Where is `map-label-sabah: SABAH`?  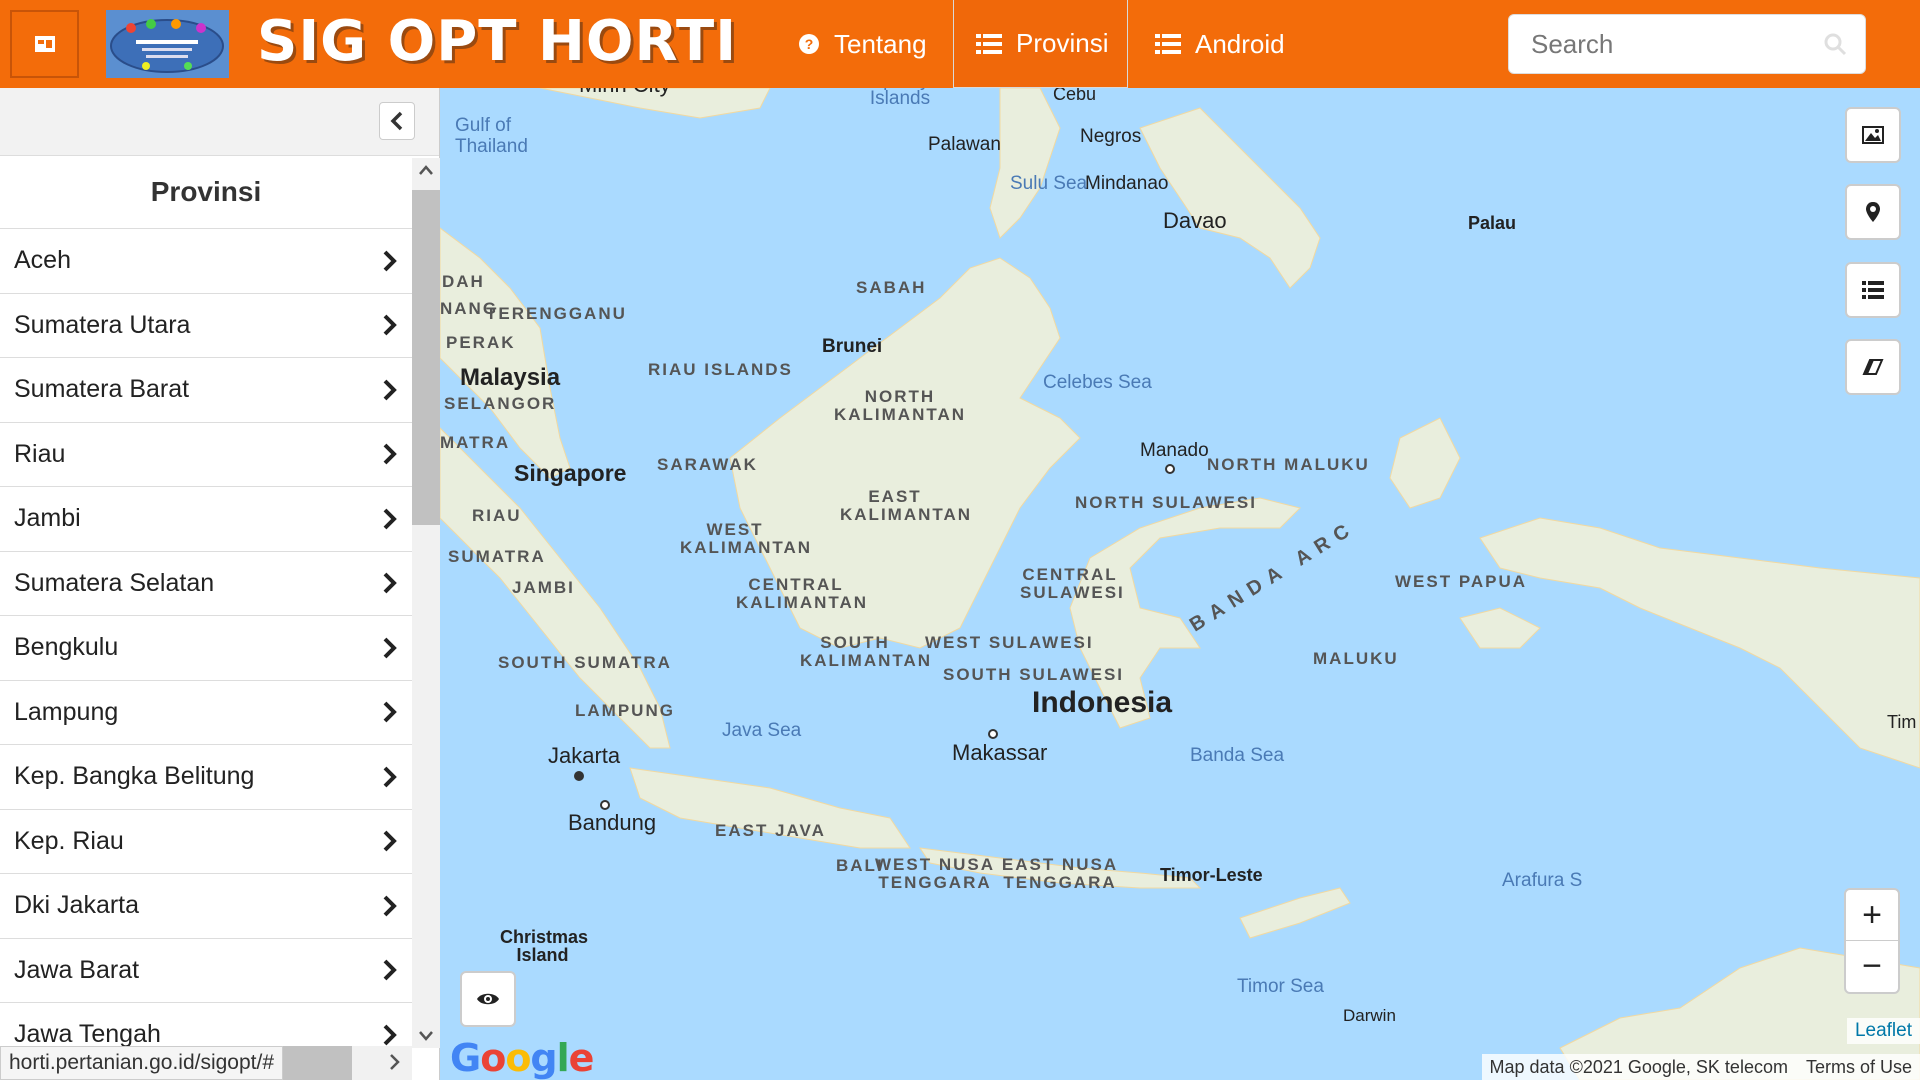 map-label-sabah: SABAH is located at coordinates (891, 287).